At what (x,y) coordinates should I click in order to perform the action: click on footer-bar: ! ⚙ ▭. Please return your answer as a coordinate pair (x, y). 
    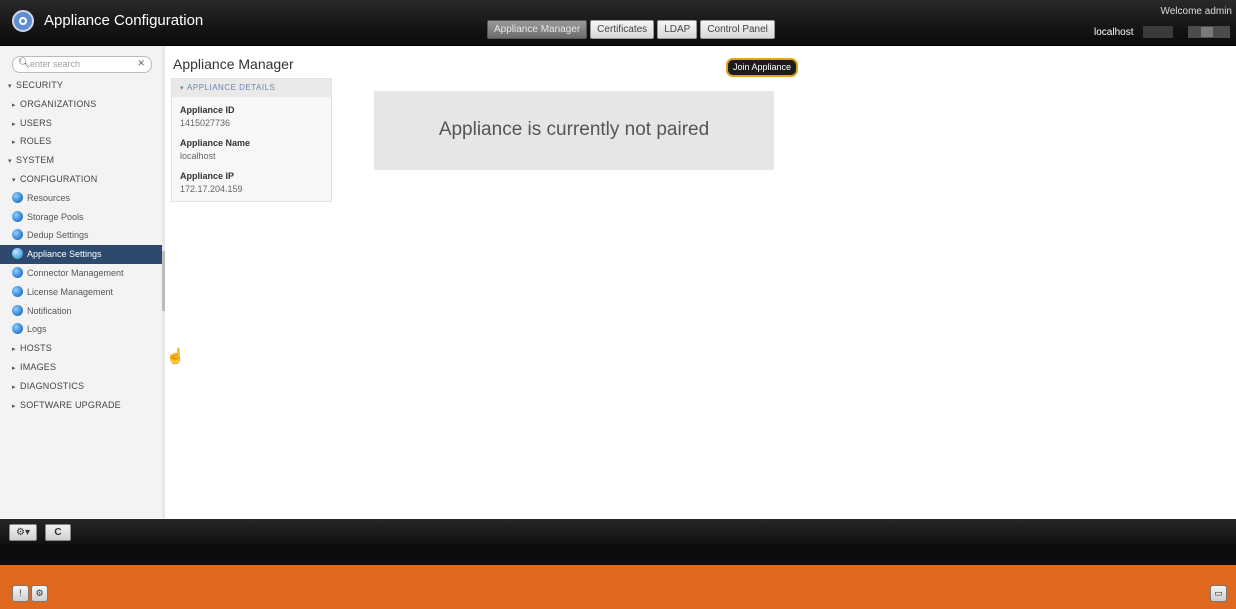
    Looking at the image, I should click on (618, 587).